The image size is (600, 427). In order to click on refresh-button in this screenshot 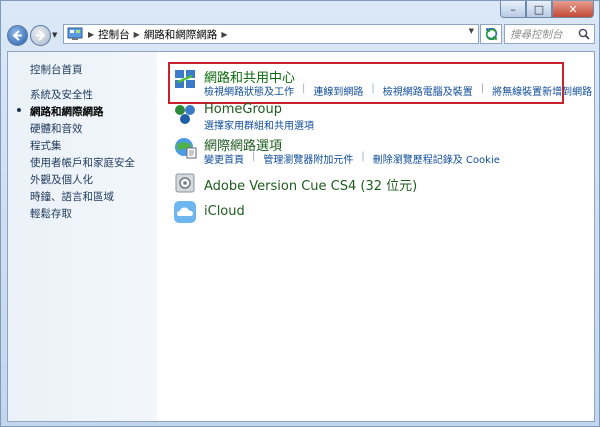, I will do `click(491, 34)`.